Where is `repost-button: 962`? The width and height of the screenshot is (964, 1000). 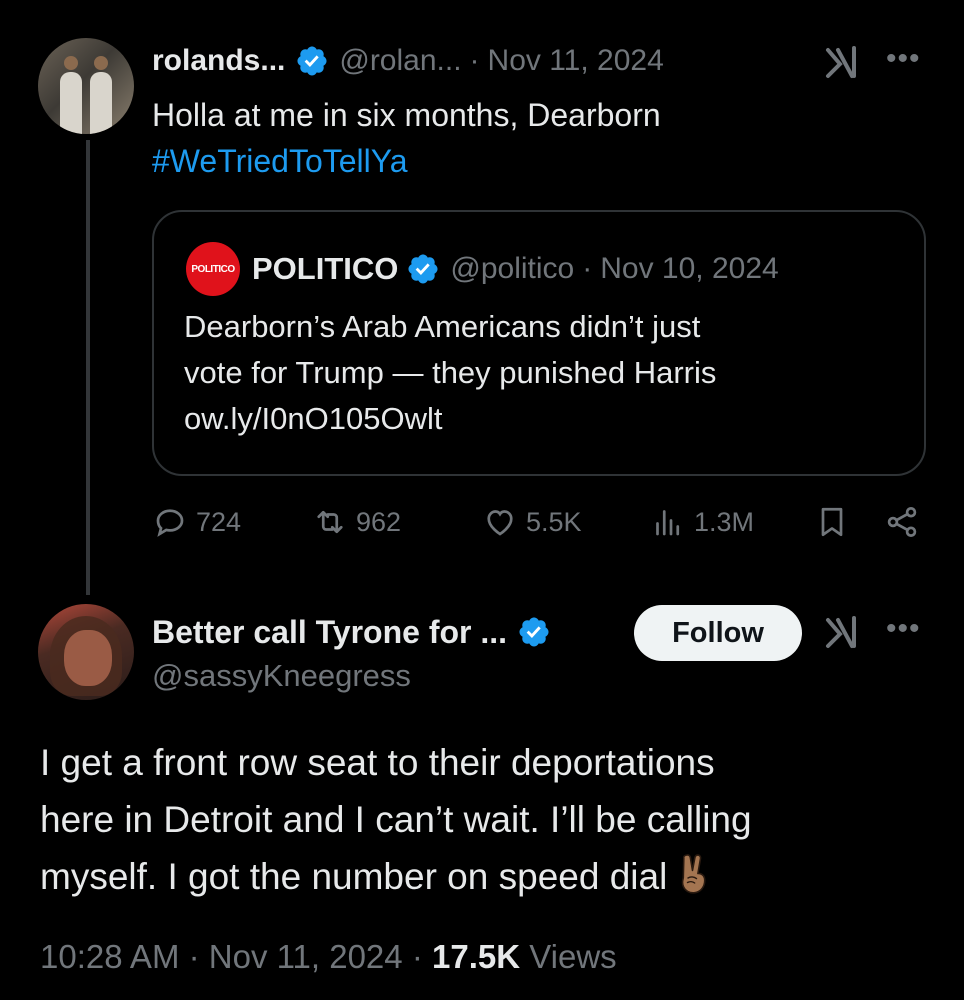
repost-button: 962 is located at coordinates (356, 522).